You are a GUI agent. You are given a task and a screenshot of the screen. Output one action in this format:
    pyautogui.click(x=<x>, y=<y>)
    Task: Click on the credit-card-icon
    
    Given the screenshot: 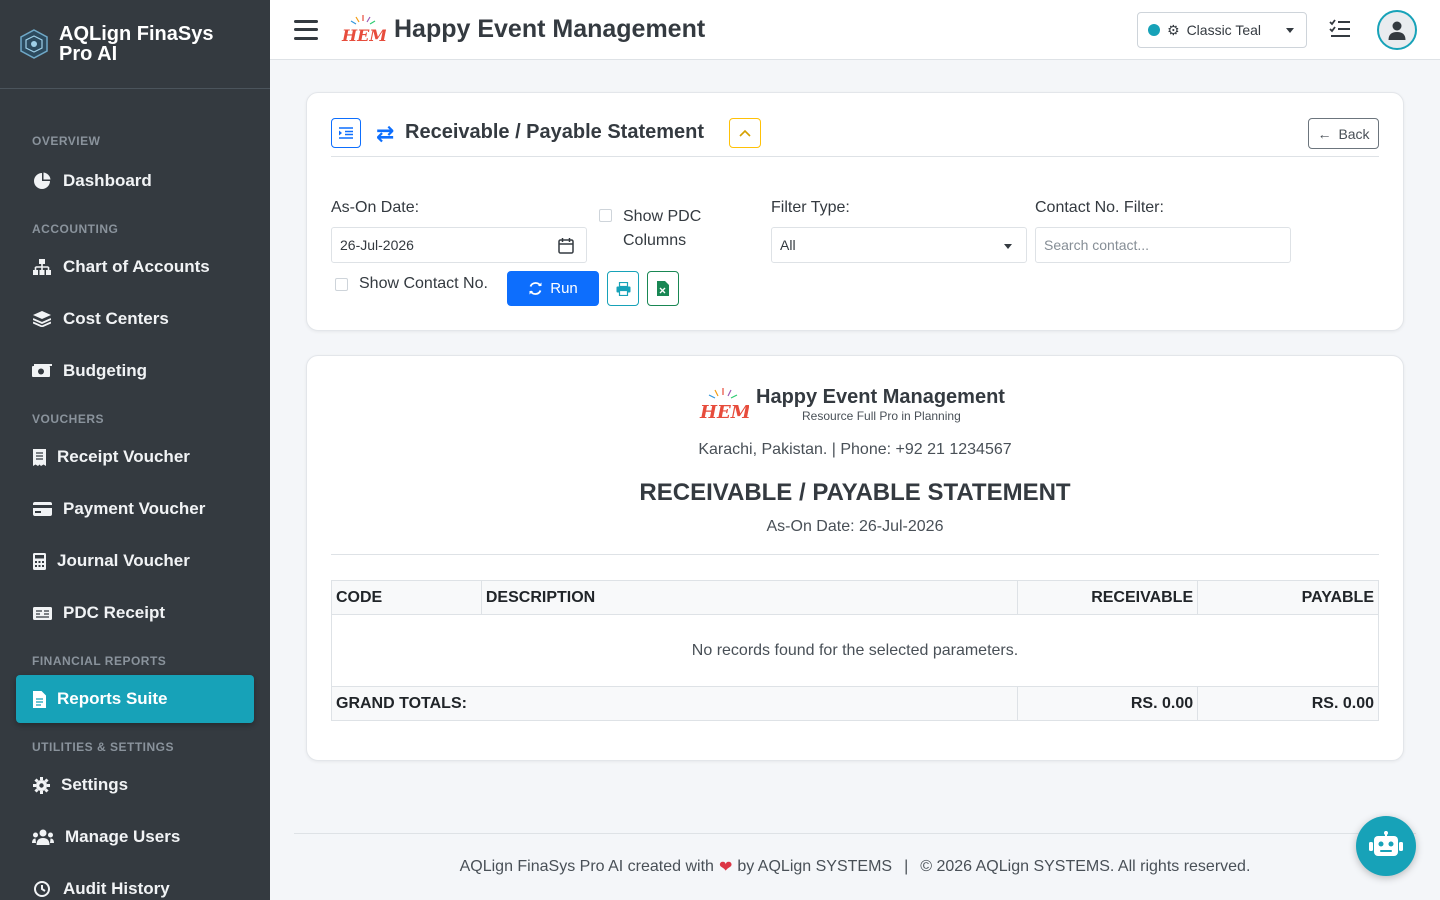 What is the action you would take?
    pyautogui.click(x=42, y=509)
    